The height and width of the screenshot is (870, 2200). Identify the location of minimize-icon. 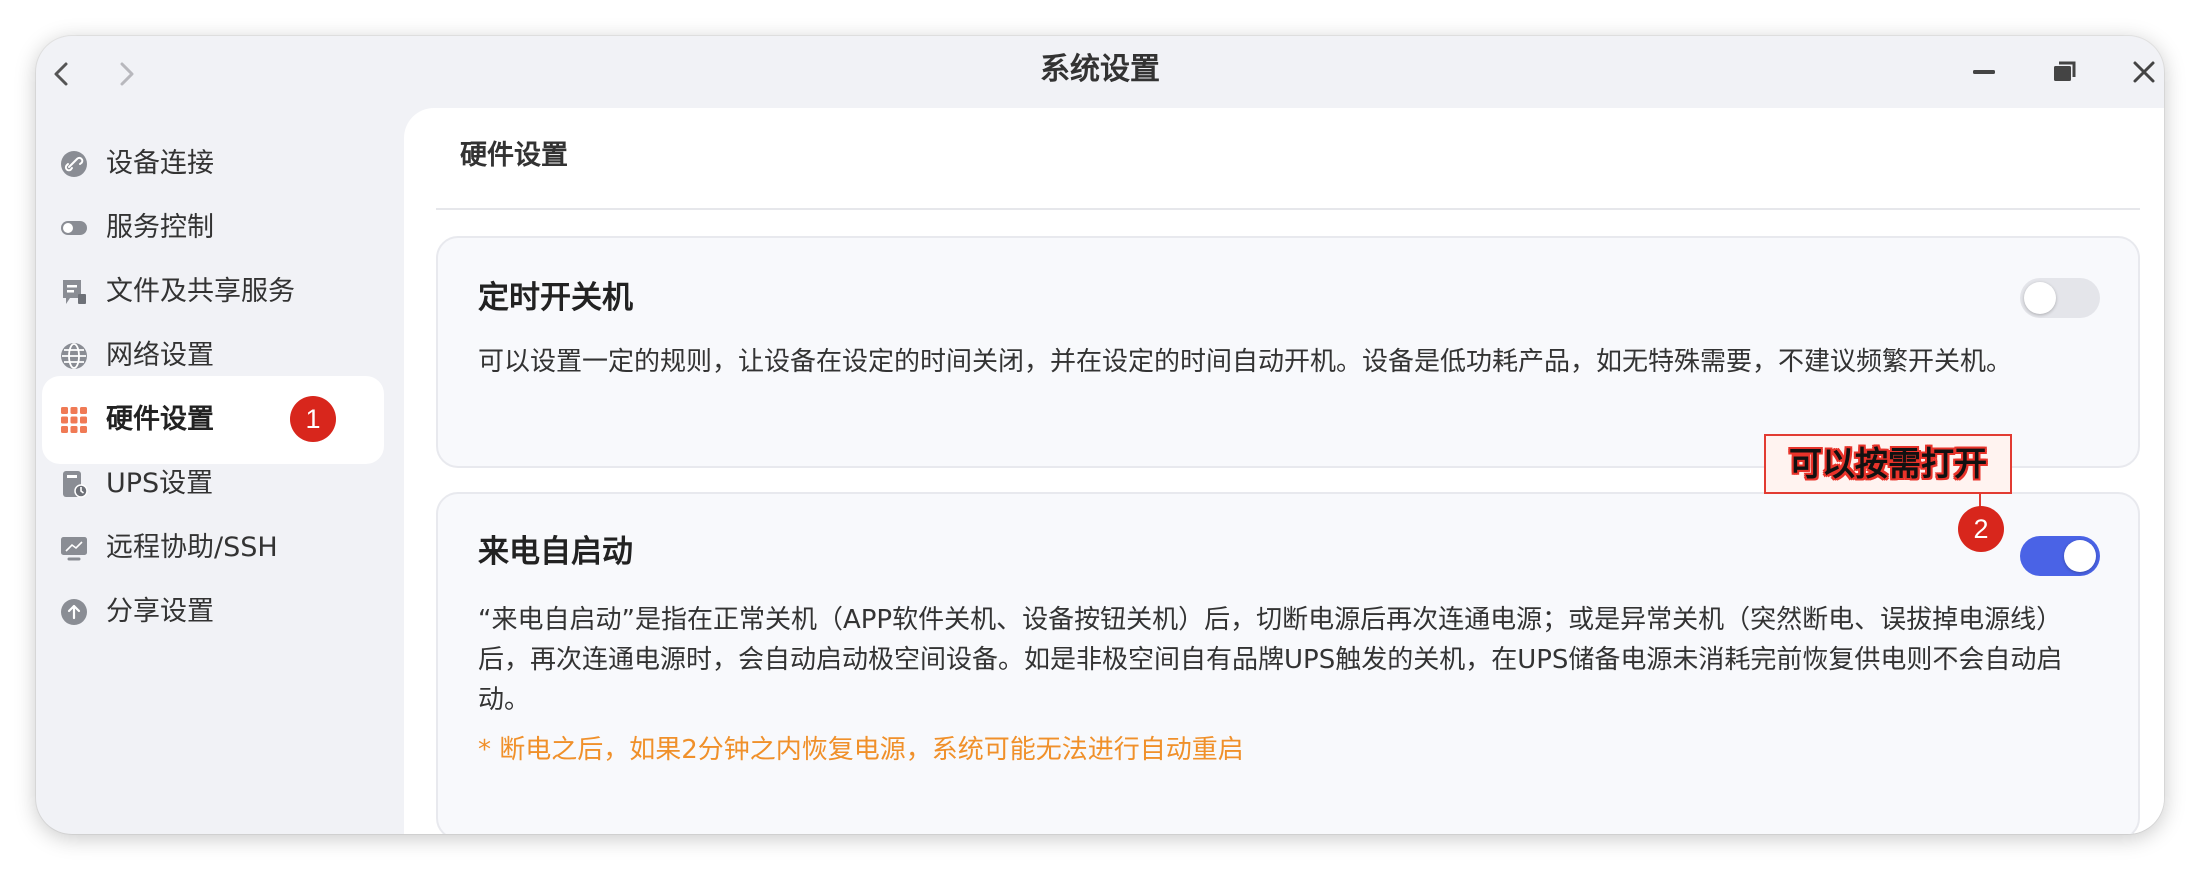
(1984, 72).